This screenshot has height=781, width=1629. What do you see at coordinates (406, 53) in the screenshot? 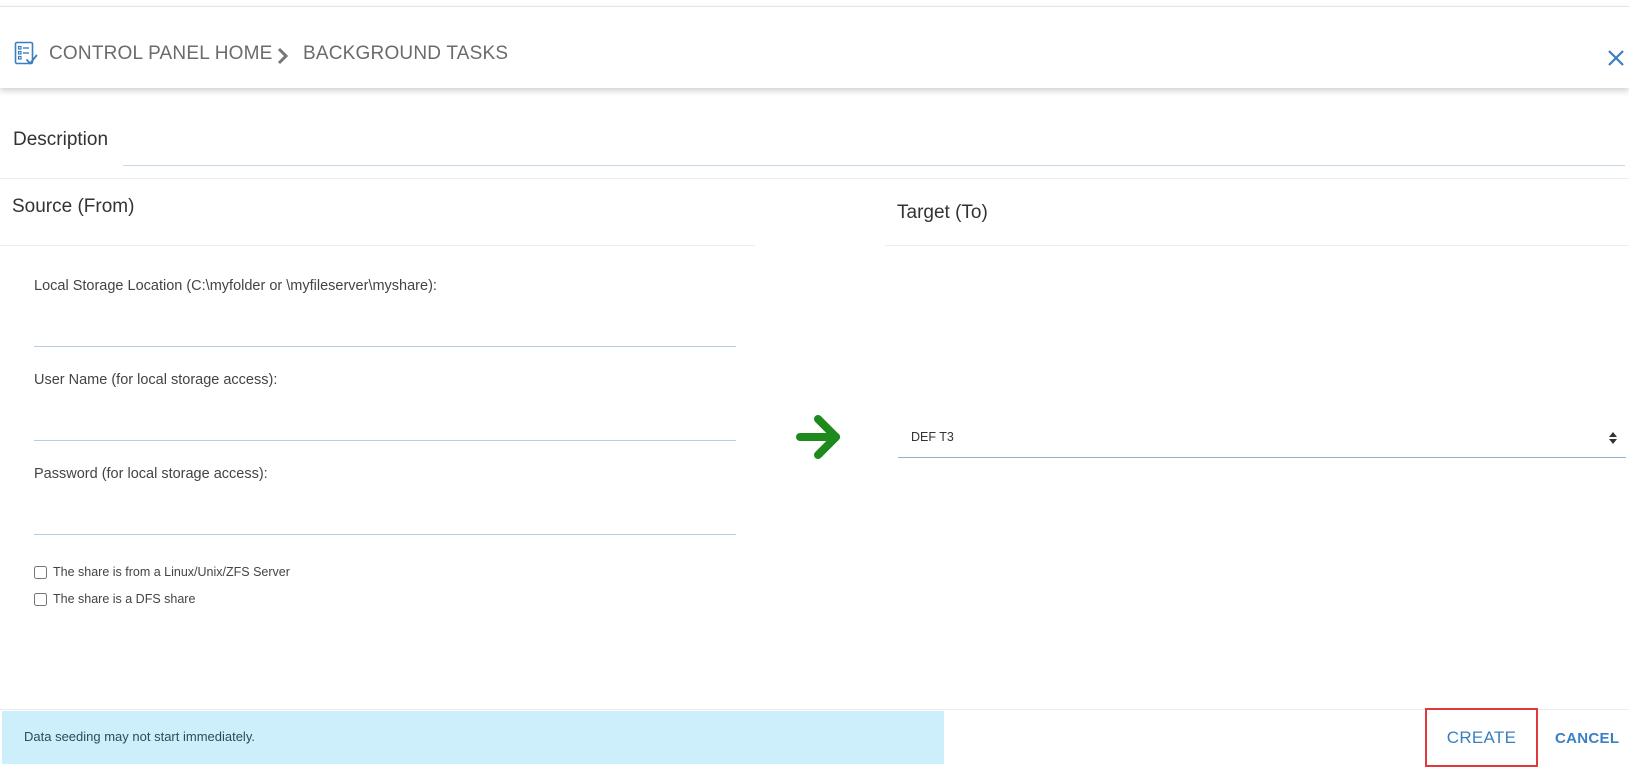
I see `breadcrumb-current: BACKGROUND TASKS` at bounding box center [406, 53].